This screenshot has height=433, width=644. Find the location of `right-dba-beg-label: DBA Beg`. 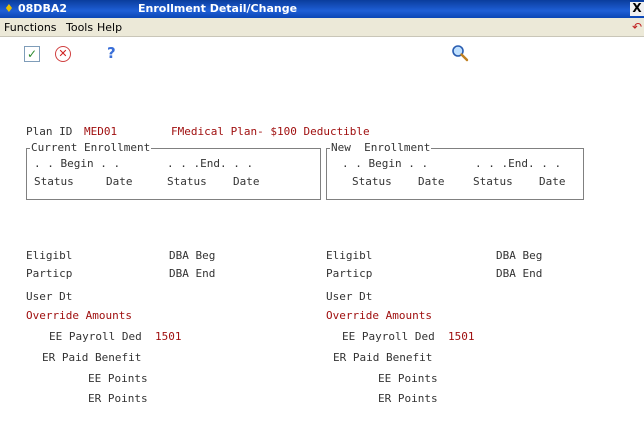

right-dba-beg-label: DBA Beg is located at coordinates (519, 255).